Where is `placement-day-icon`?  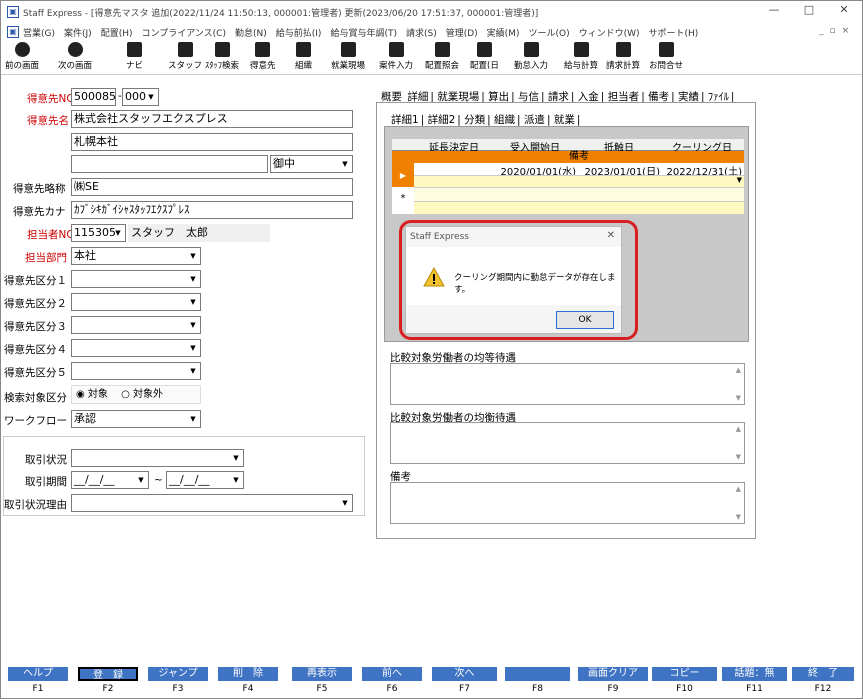 placement-day-icon is located at coordinates (484, 49).